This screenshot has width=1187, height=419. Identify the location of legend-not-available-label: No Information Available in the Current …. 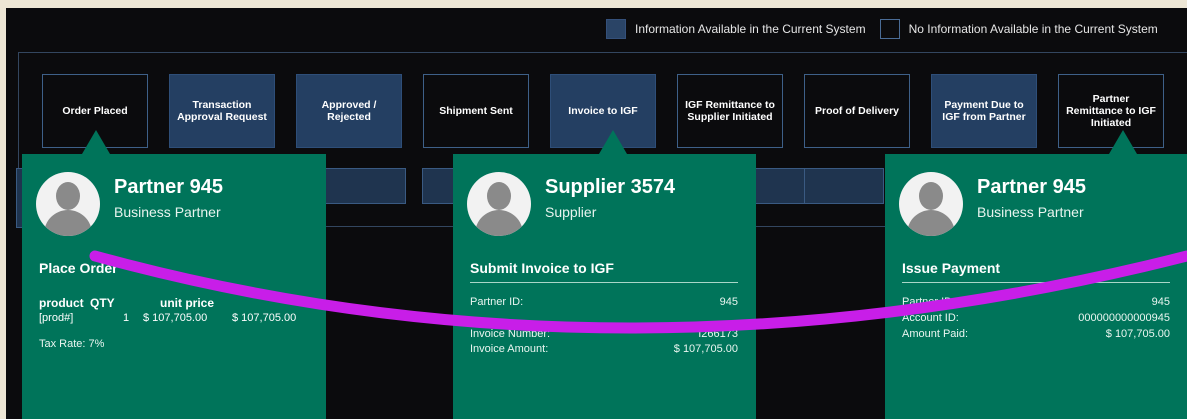
(1033, 29).